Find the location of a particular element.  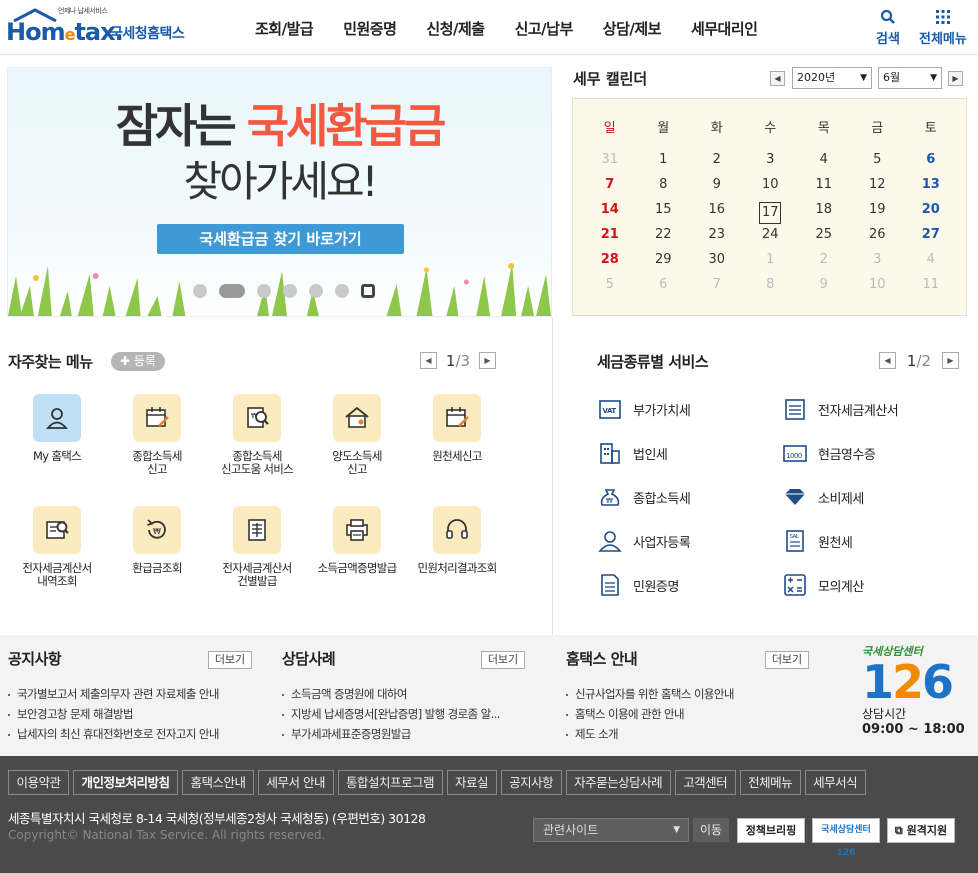

menu-refund-inquiry: ₩ 환급금조회 is located at coordinates (157, 540).